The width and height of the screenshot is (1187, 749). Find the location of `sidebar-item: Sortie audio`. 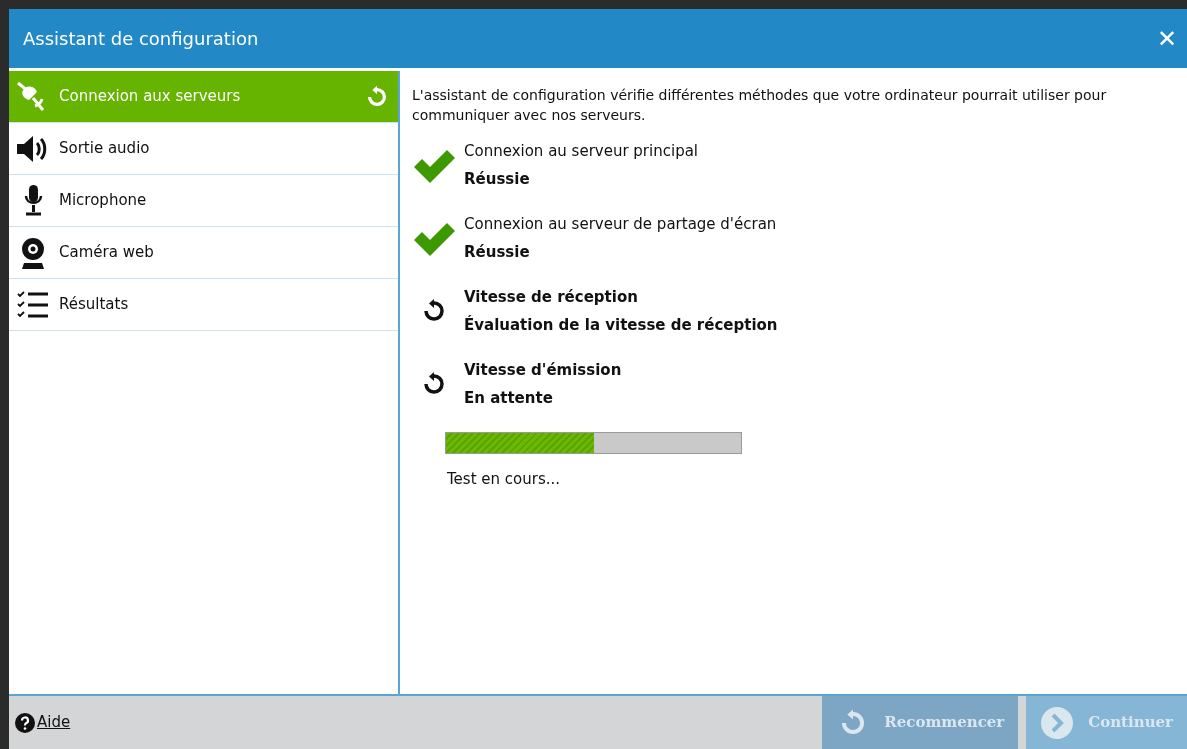

sidebar-item: Sortie audio is located at coordinates (203, 149).